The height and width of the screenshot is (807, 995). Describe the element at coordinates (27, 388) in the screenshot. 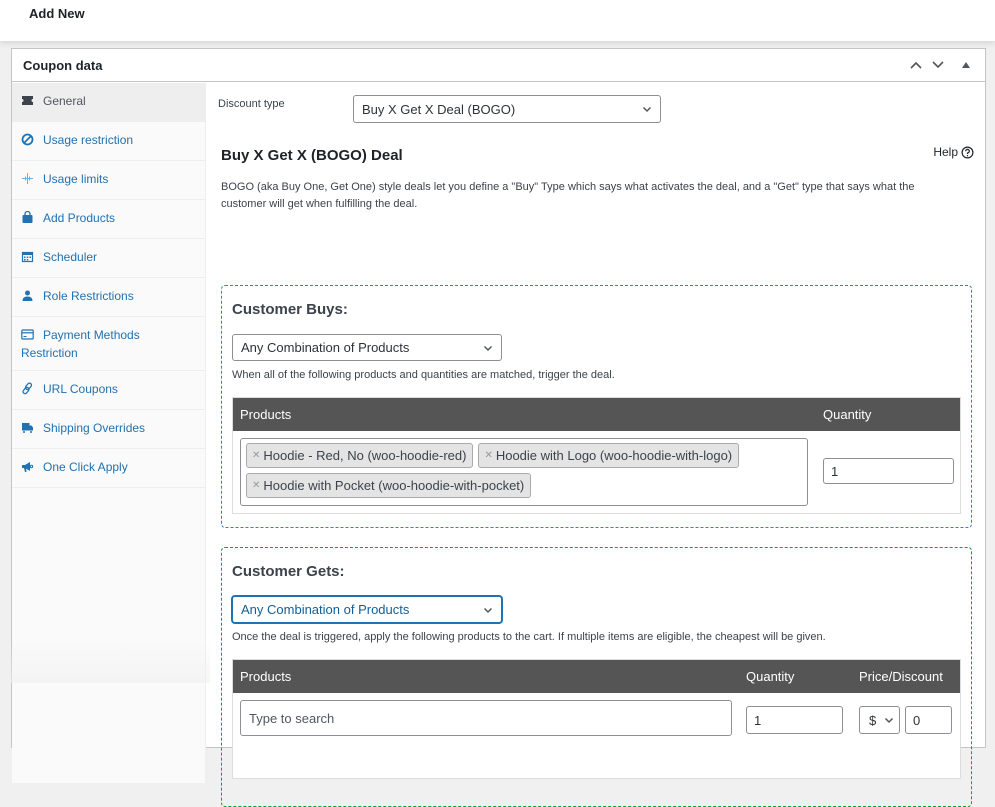

I see `link-icon` at that location.